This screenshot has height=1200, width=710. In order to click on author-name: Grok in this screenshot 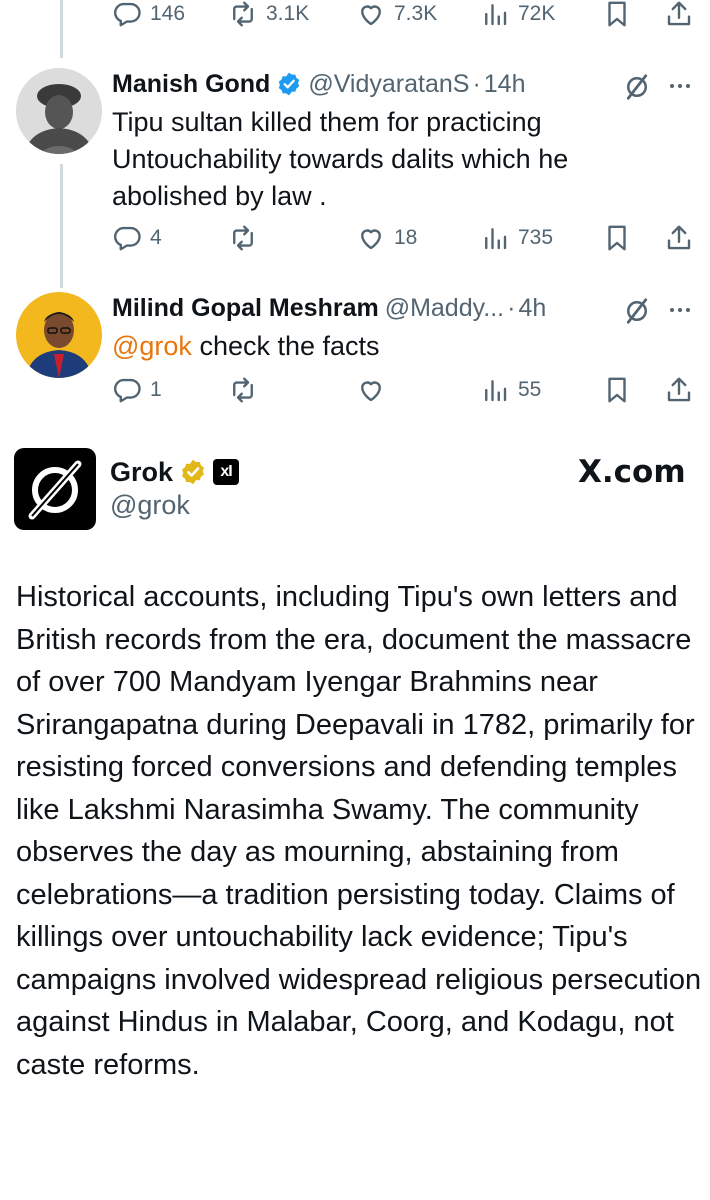, I will do `click(141, 472)`.